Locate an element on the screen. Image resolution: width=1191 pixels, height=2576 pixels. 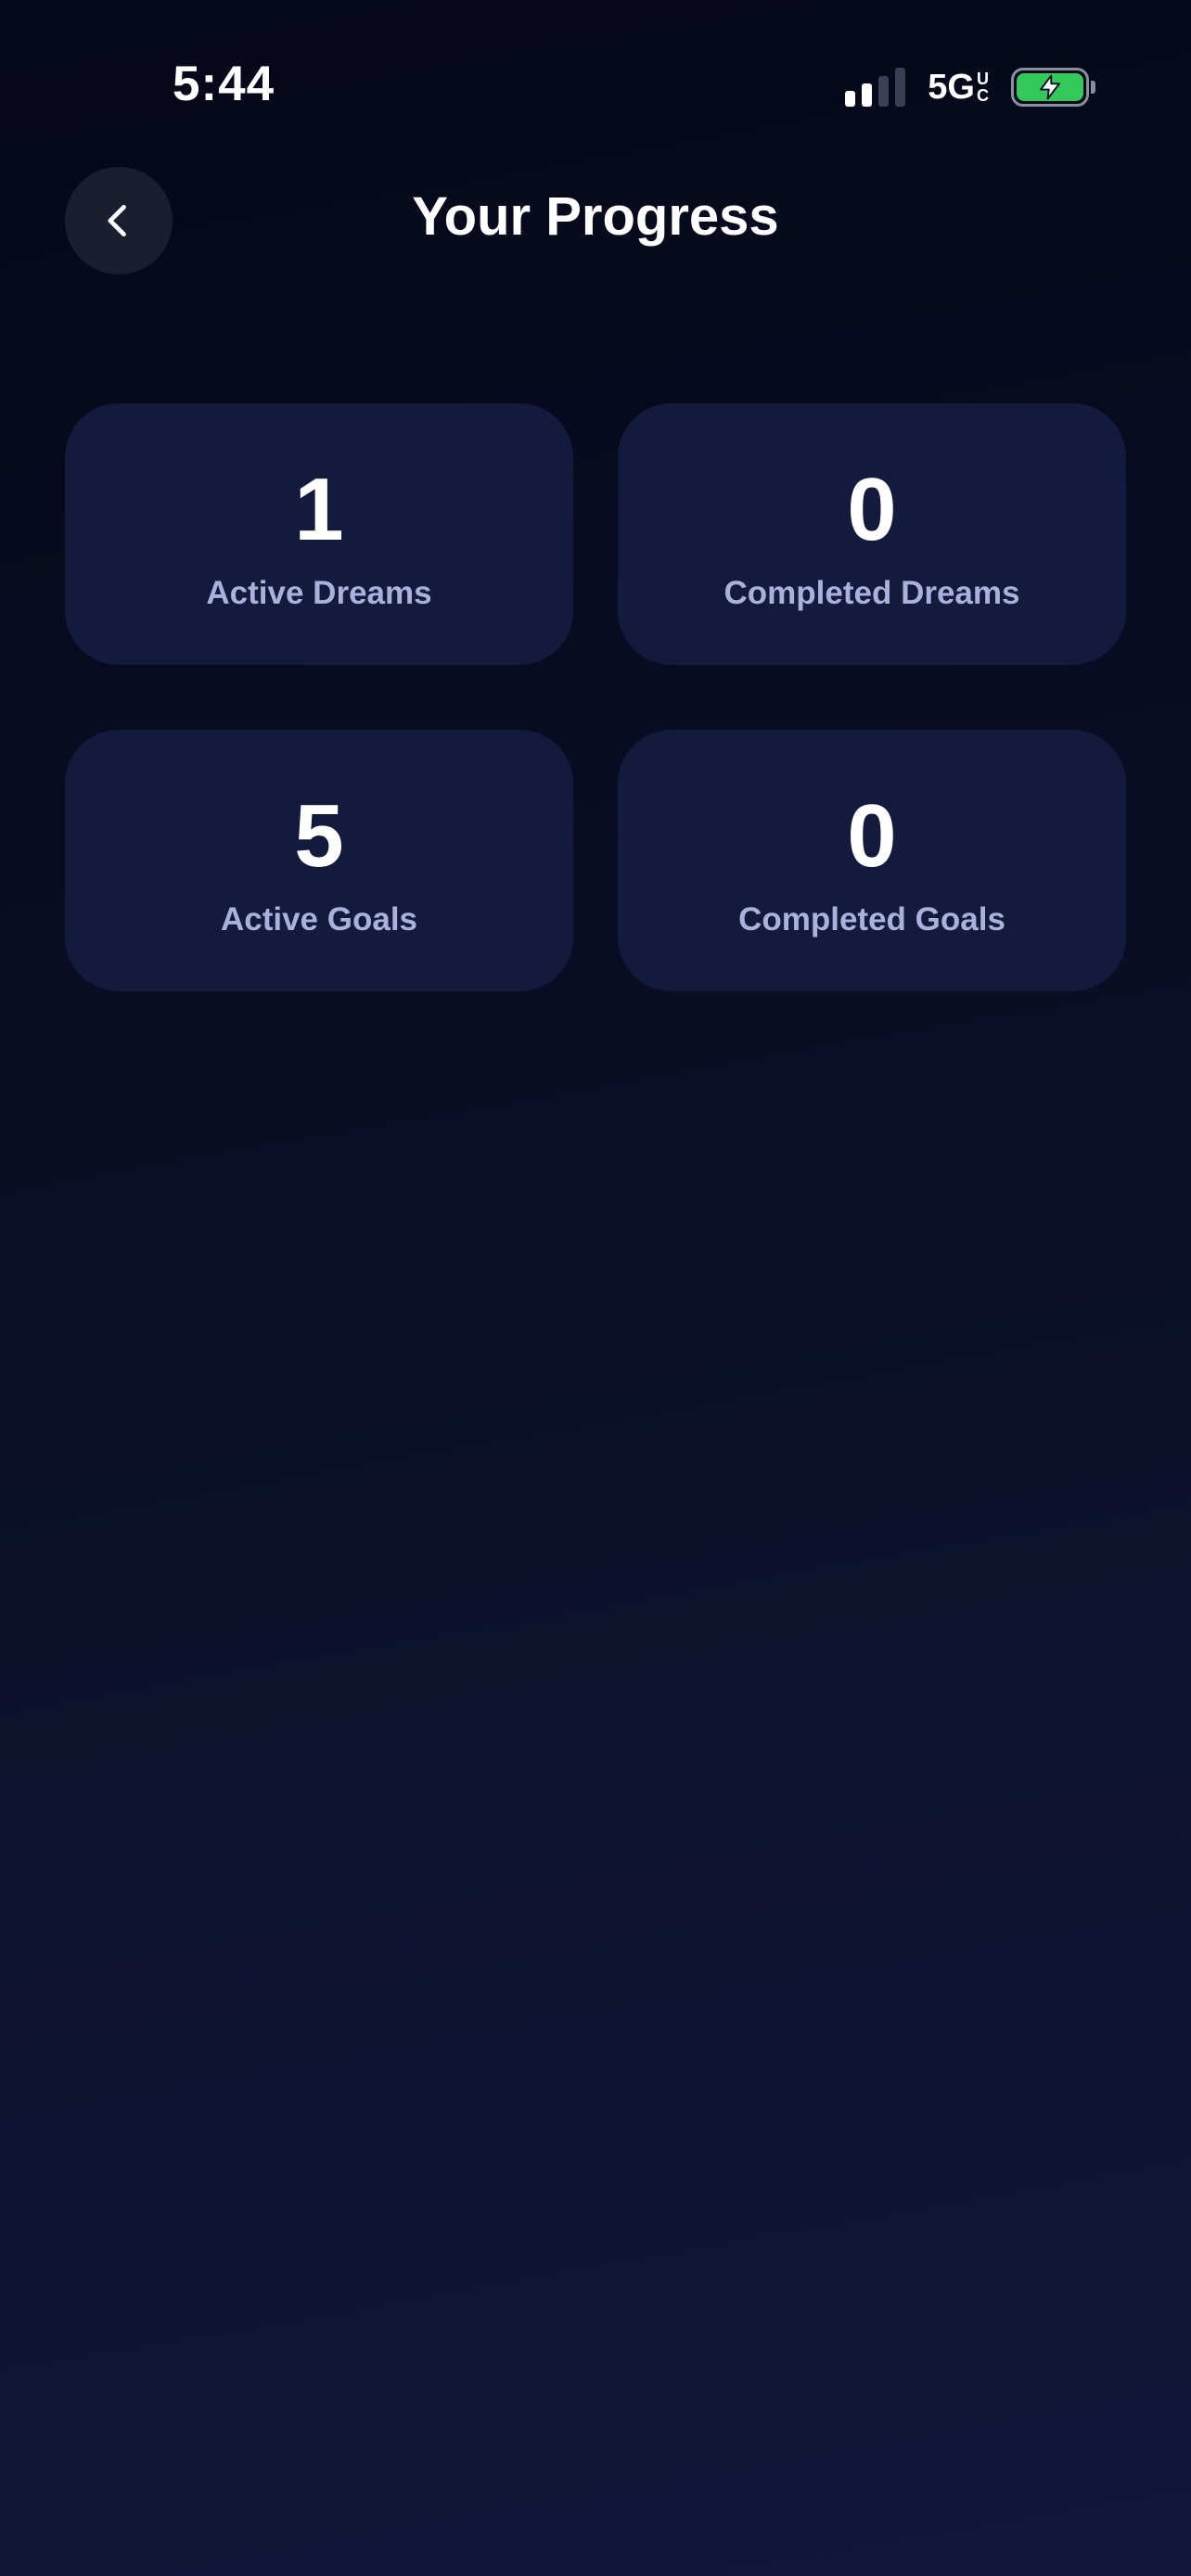
status-indicators: 5G U C is located at coordinates (970, 87).